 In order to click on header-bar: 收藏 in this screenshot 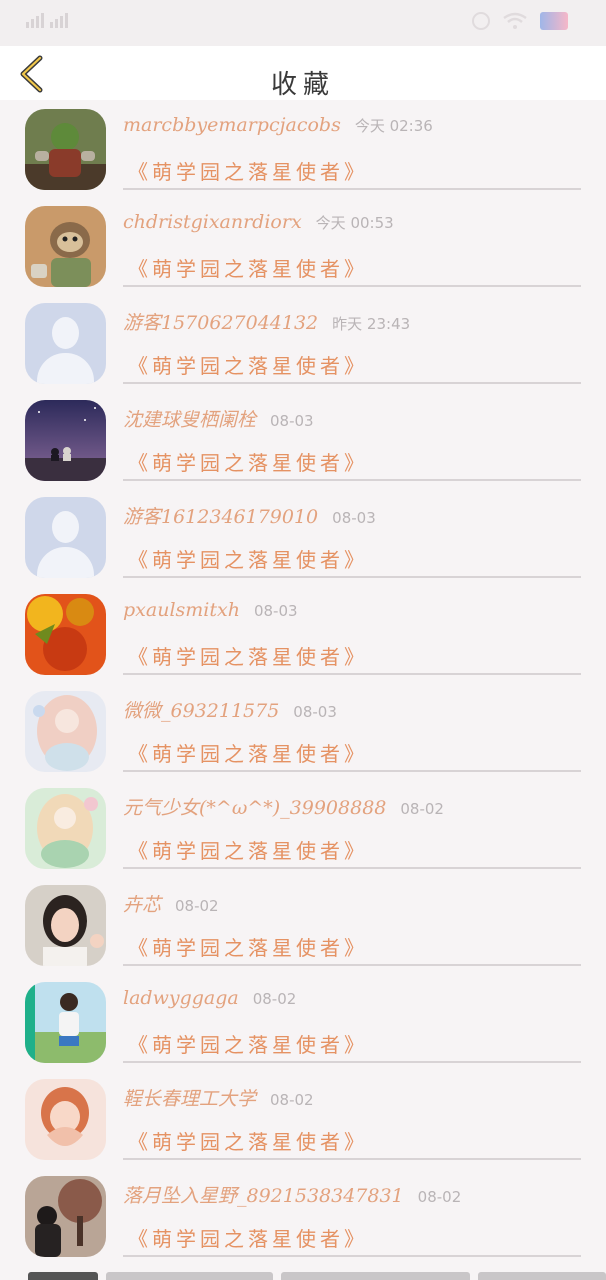, I will do `click(303, 73)`.